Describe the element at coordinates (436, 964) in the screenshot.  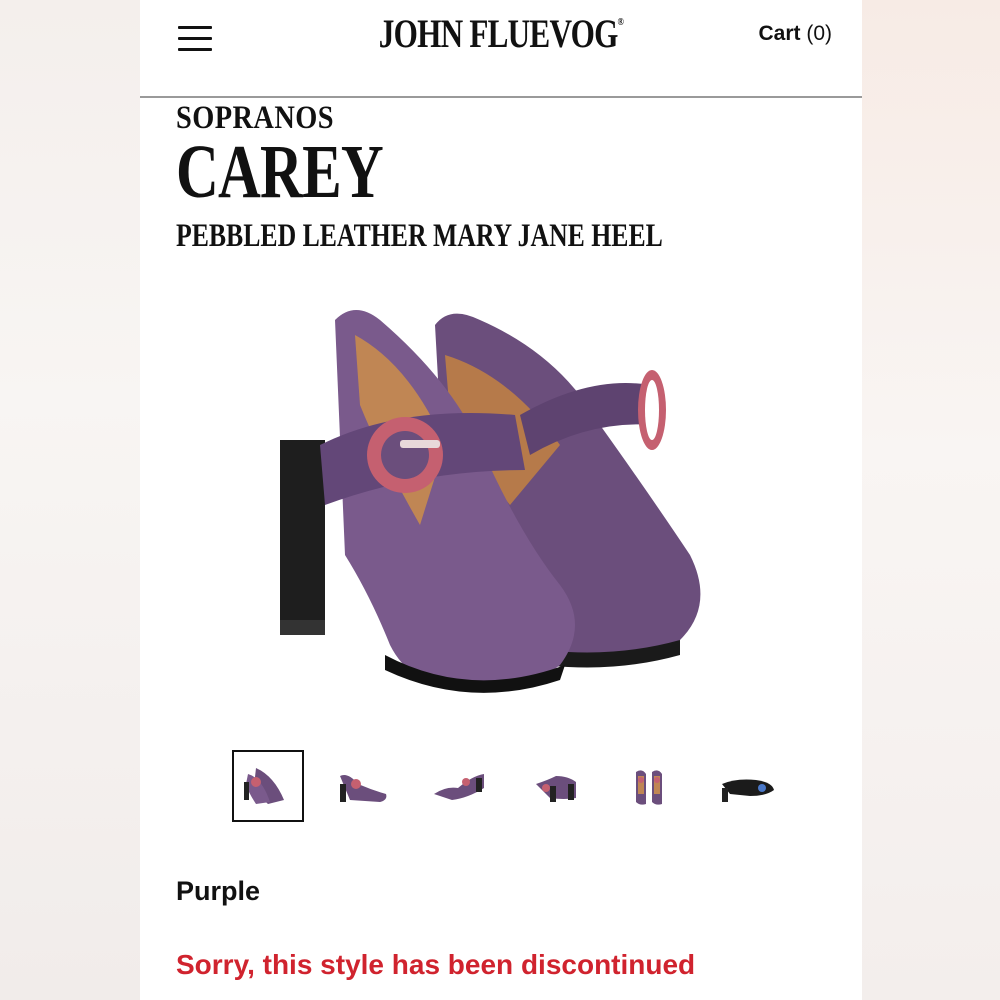
I see `discontinued-message: Sorry, this style has been discontinued` at that location.